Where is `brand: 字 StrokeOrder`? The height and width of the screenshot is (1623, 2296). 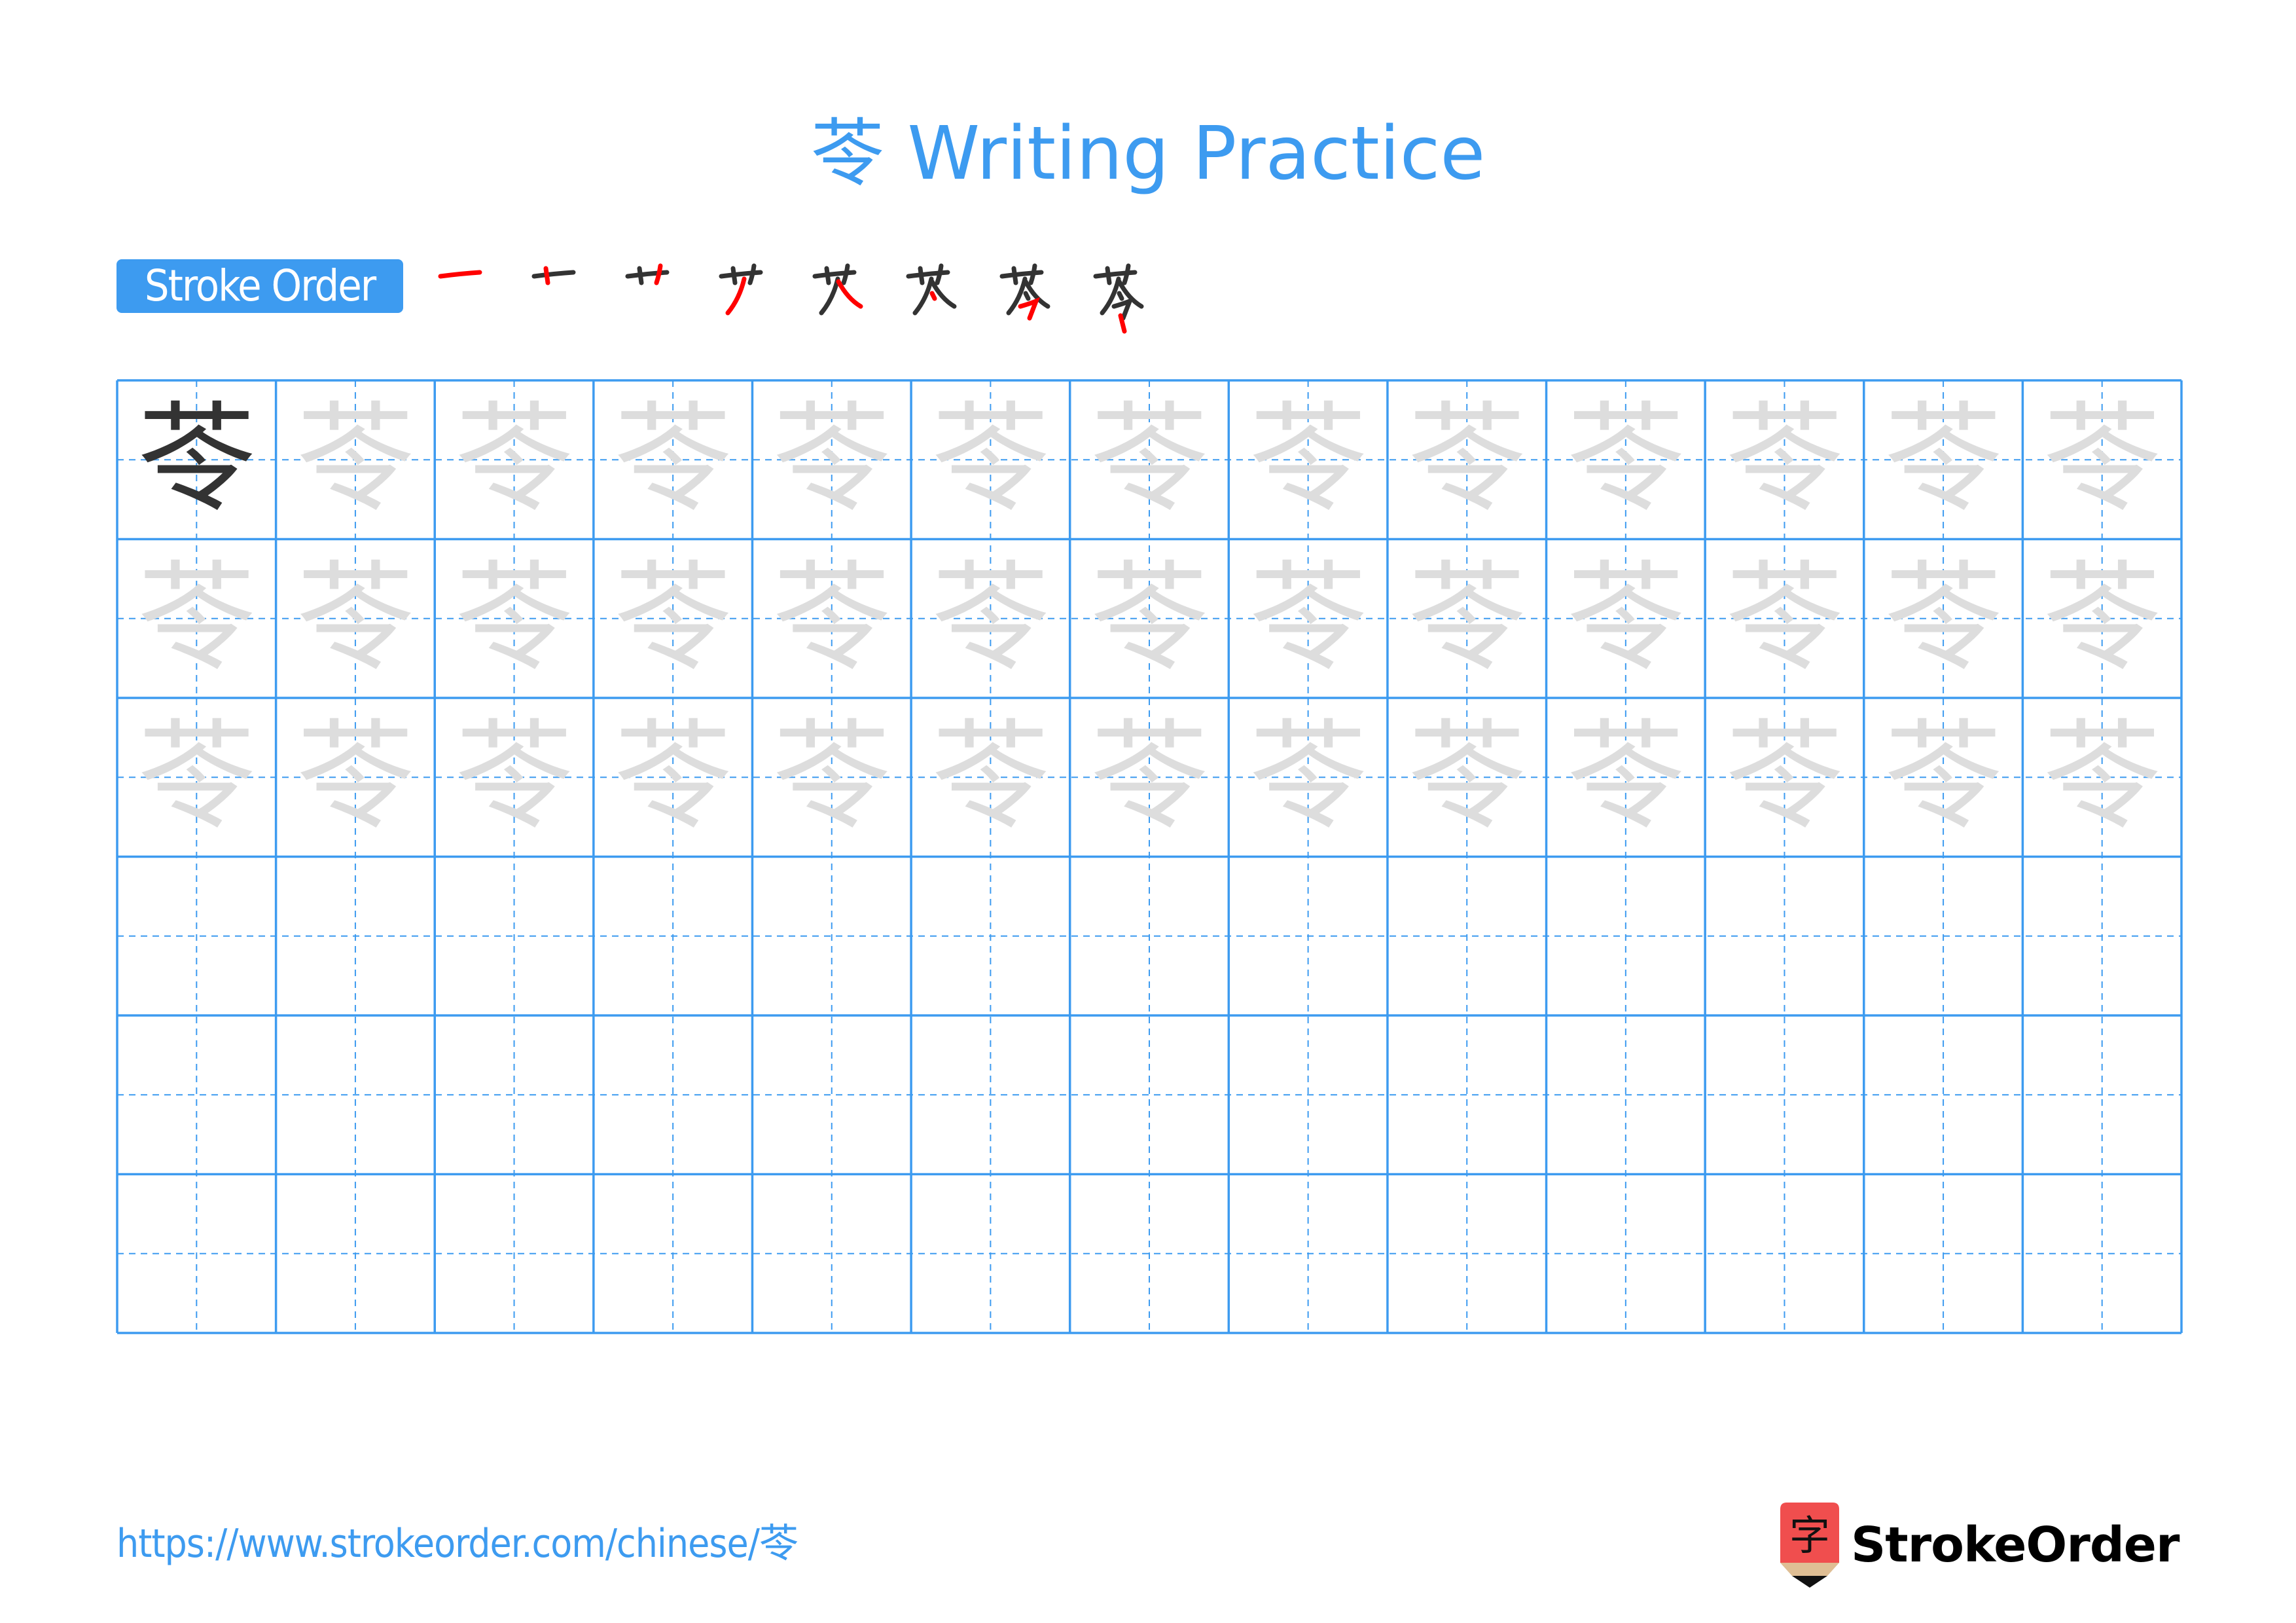
brand: 字 StrokeOrder is located at coordinates (1979, 1545).